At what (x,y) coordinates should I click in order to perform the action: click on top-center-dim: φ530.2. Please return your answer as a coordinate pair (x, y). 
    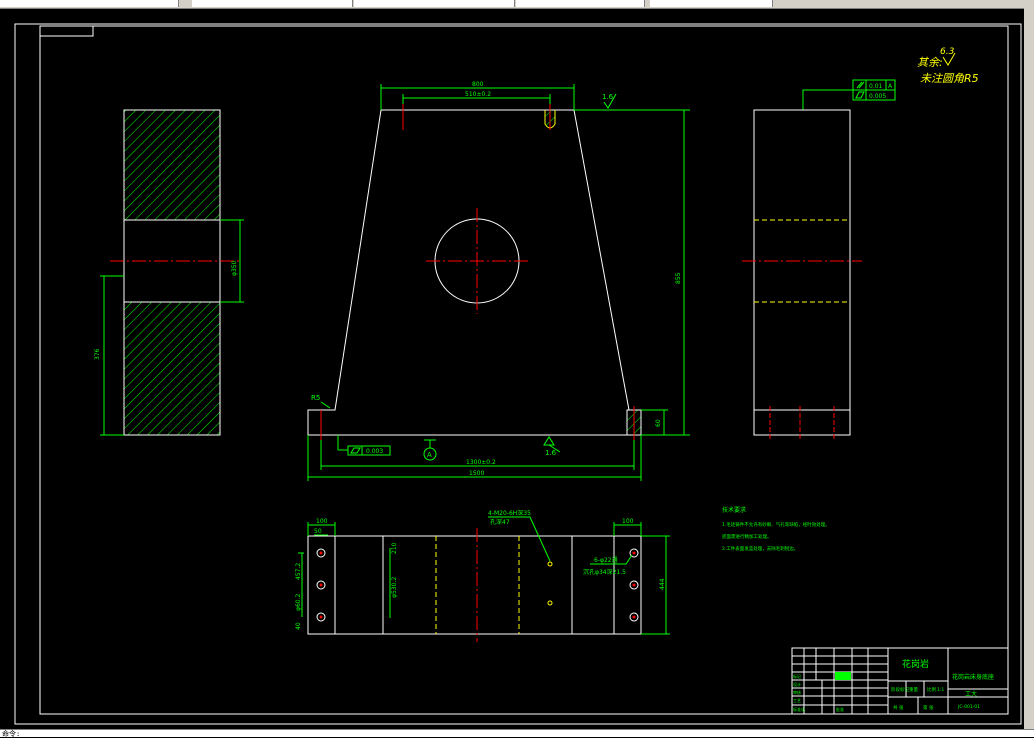
    Looking at the image, I should click on (394, 587).